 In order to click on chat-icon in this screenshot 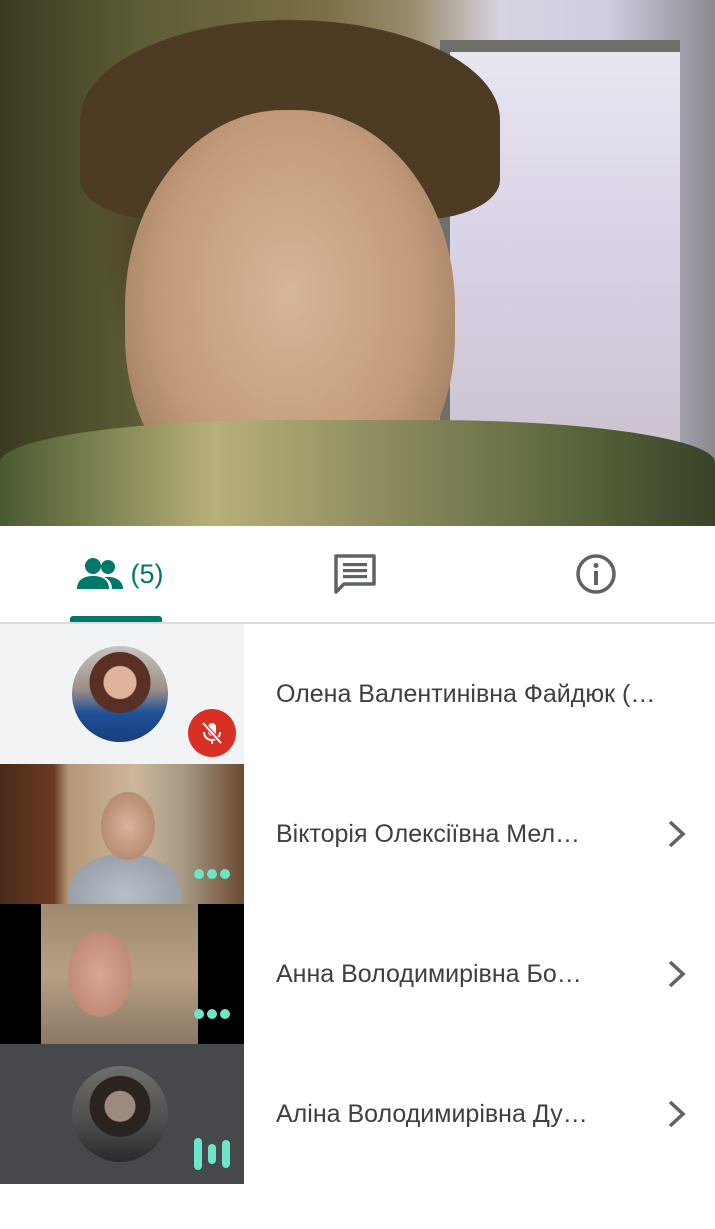, I will do `click(355, 574)`.